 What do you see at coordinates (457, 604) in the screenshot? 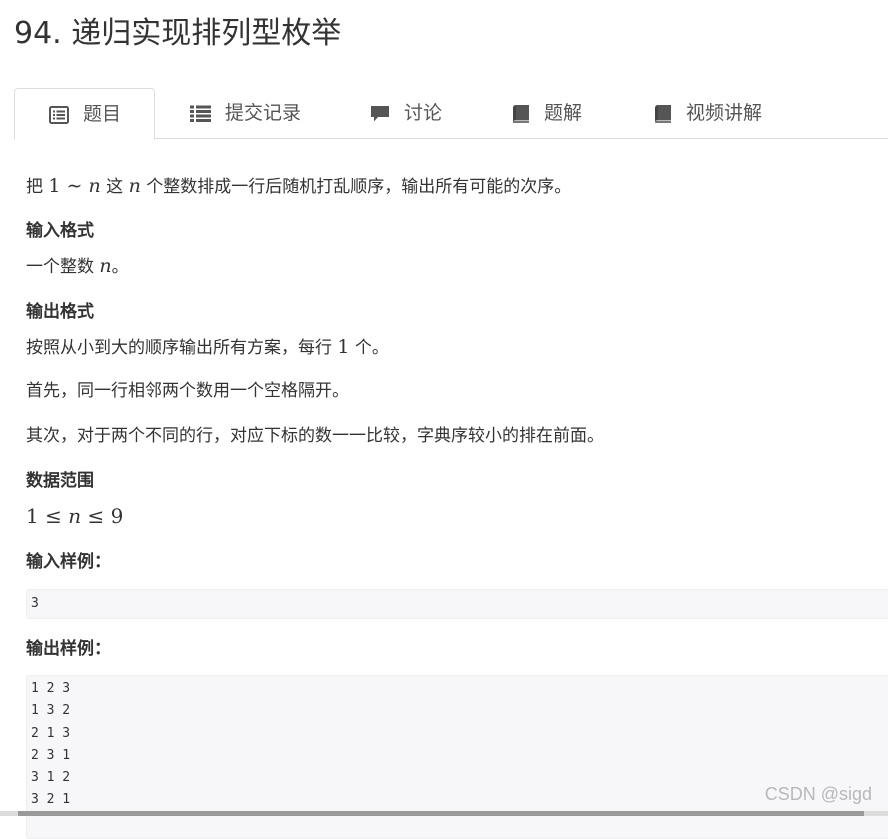
I see `sample-input-block: 3` at bounding box center [457, 604].